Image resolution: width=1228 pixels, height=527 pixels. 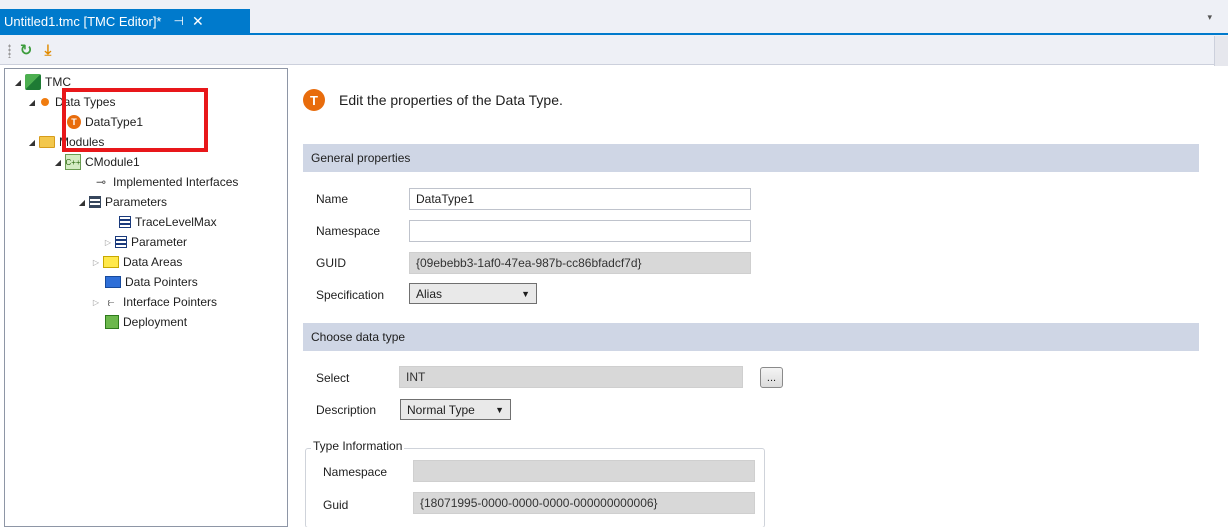 What do you see at coordinates (161, 282) in the screenshot?
I see `tree-node-label: Data Pointers` at bounding box center [161, 282].